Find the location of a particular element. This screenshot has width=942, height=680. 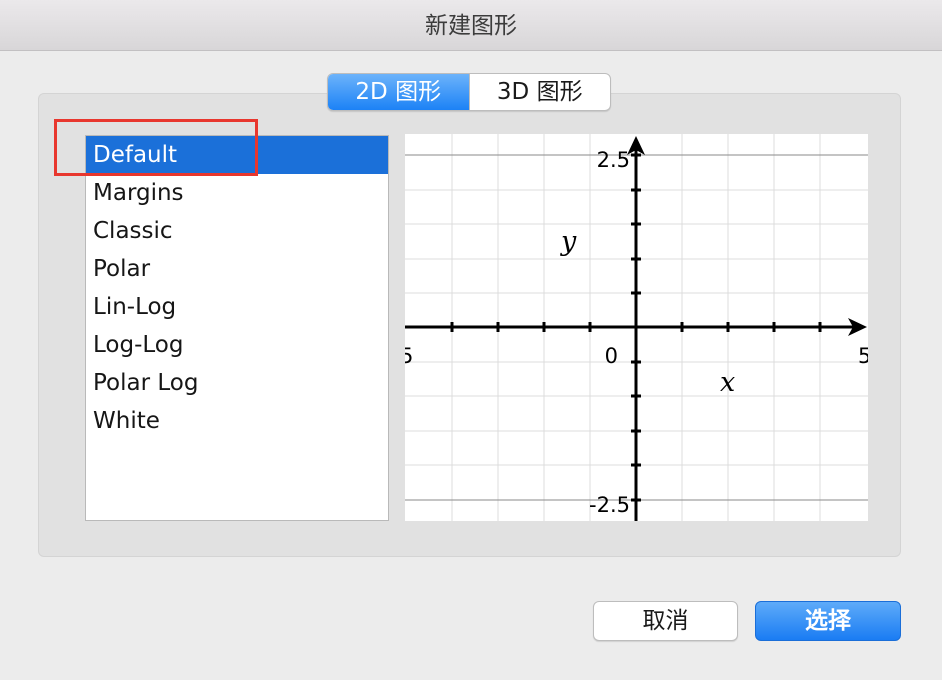

list-item-lin-log: Lin-Log is located at coordinates (237, 307).